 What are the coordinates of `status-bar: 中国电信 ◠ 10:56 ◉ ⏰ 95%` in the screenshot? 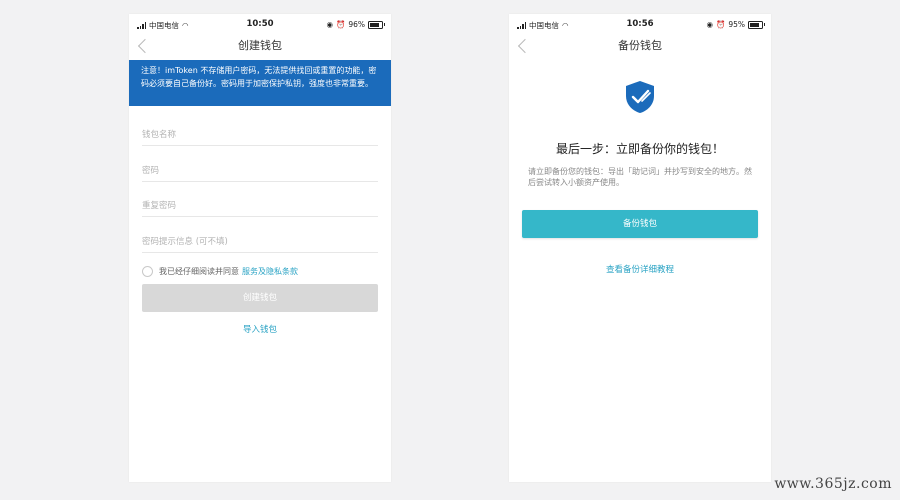 It's located at (640, 25).